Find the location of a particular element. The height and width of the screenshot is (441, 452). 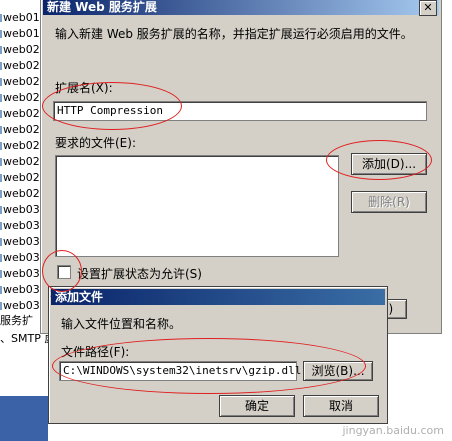

add-file-description: 输入文件位置和名称。 is located at coordinates (121, 324).